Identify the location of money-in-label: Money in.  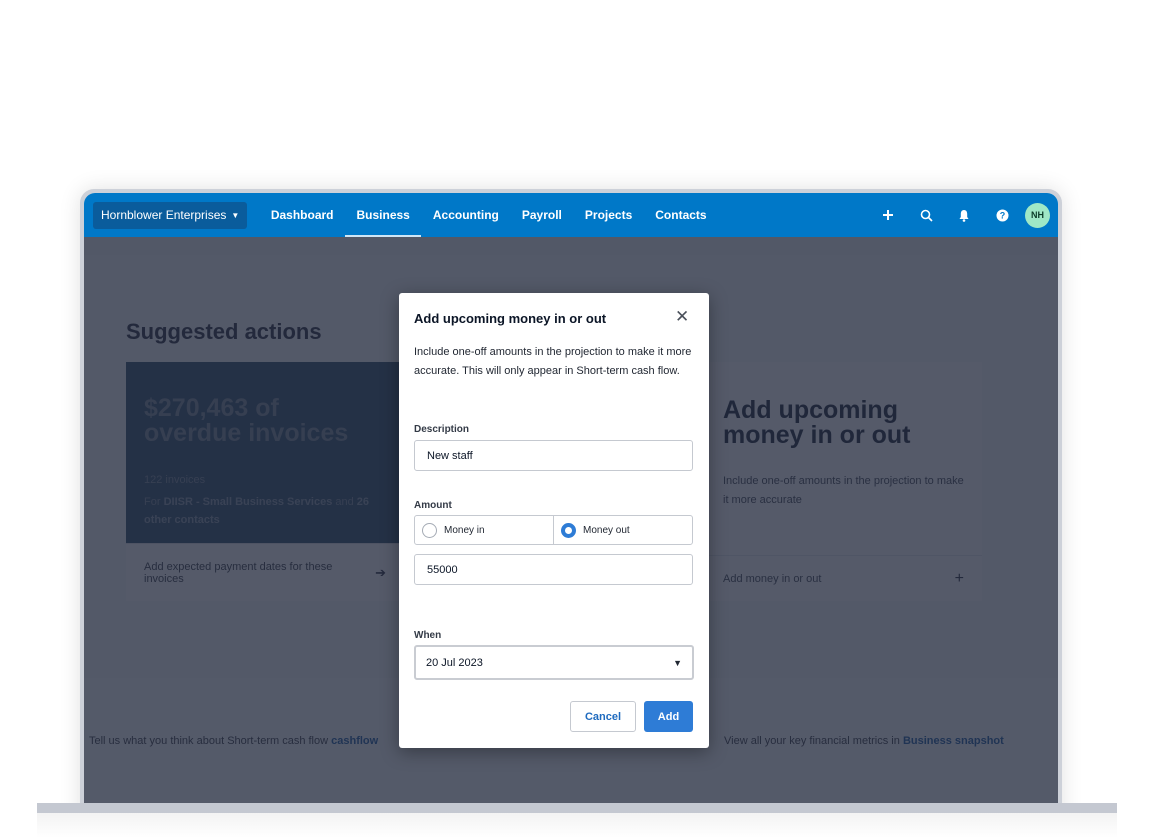
(464, 530).